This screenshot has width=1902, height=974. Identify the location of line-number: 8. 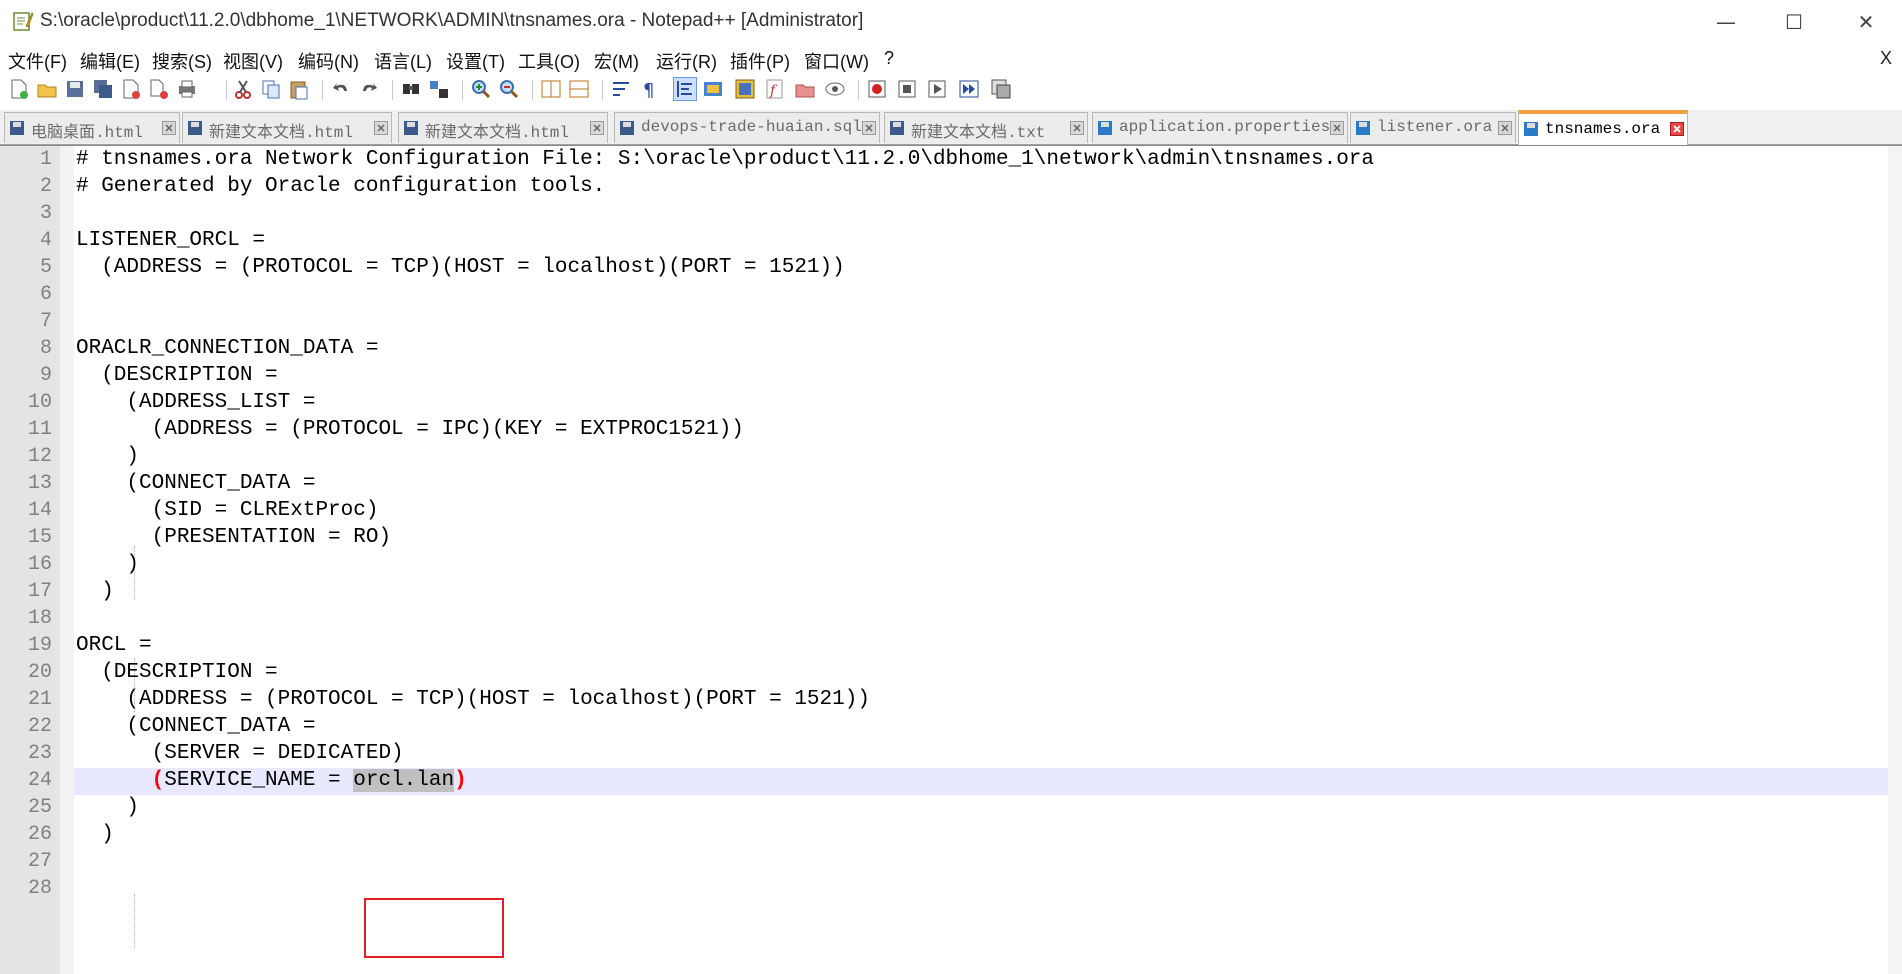
(45, 348).